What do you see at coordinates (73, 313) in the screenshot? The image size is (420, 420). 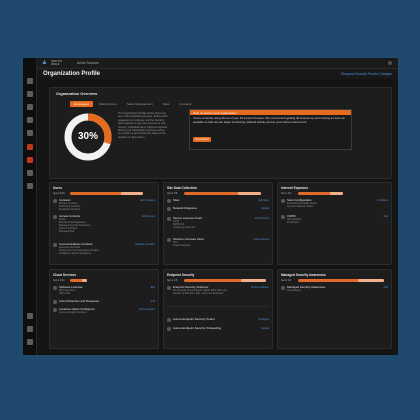 I see `item-sub: Approved Login Countries` at bounding box center [73, 313].